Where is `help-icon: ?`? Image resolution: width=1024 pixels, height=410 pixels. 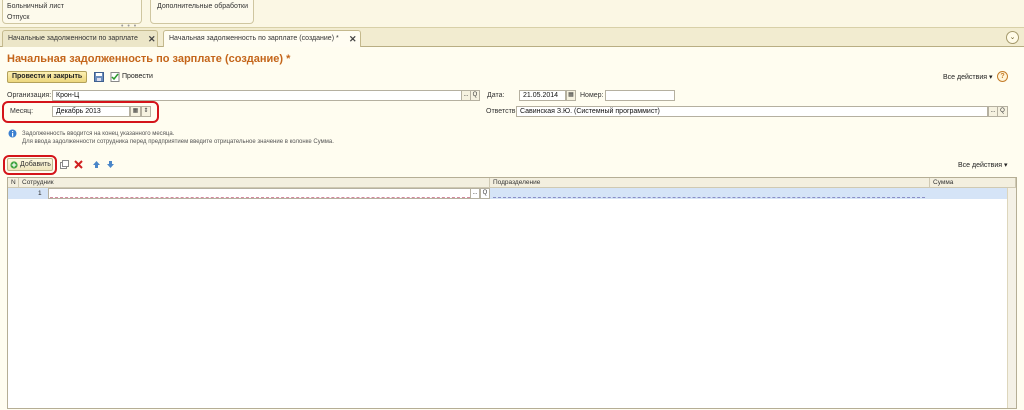
help-icon: ? is located at coordinates (1002, 76).